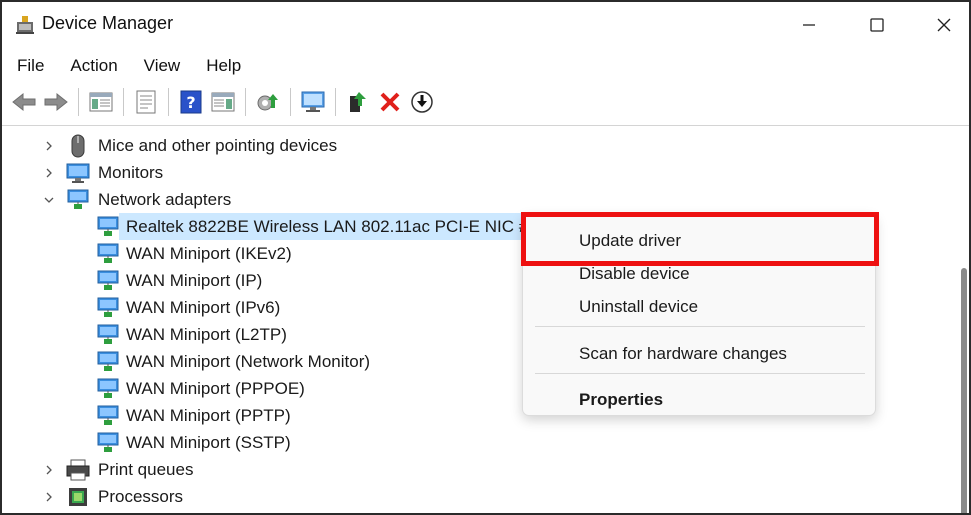 The image size is (971, 515). Describe the element at coordinates (479, 145) in the screenshot. I see `tree-category-mice: Mice and other pointing devices` at that location.